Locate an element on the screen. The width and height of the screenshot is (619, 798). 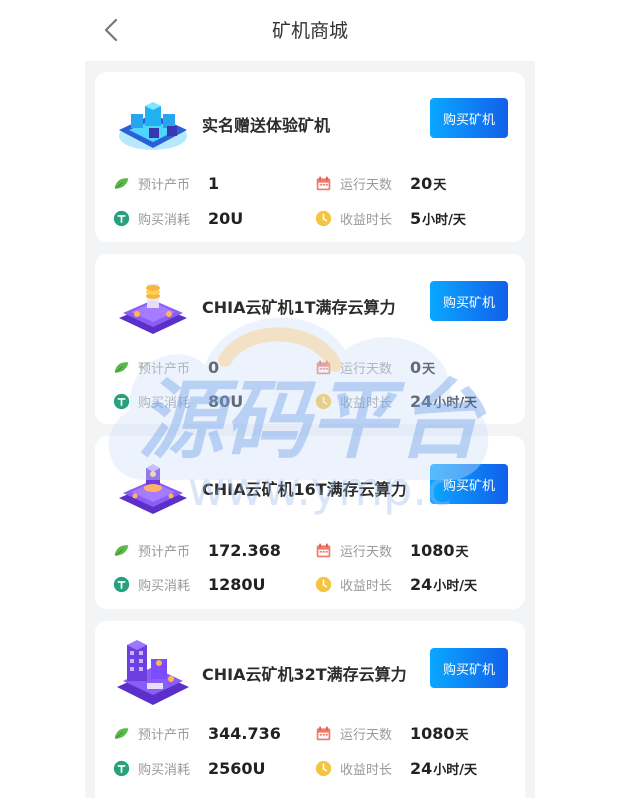
product-name: 实名赠送体验矿机 is located at coordinates (266, 125).